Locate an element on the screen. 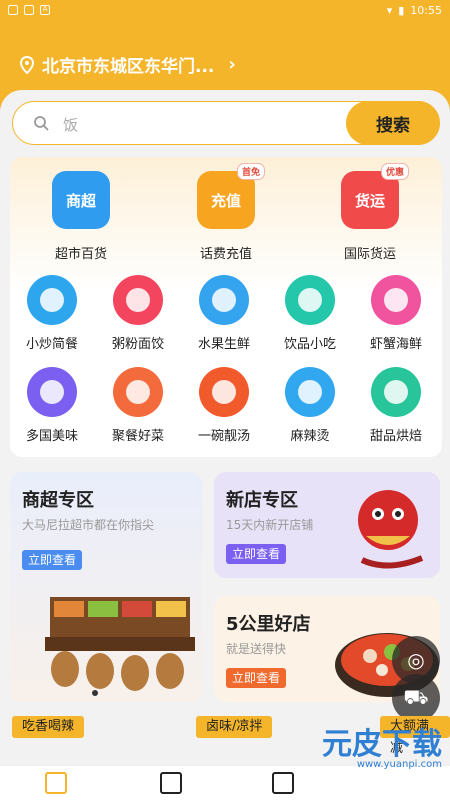 The height and width of the screenshot is (800, 450). promo-title: 新店专区 is located at coordinates (262, 500).